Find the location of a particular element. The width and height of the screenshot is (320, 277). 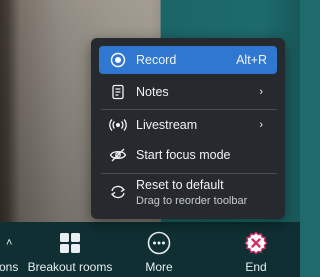

shortcut-label: Alt+R is located at coordinates (251, 60).